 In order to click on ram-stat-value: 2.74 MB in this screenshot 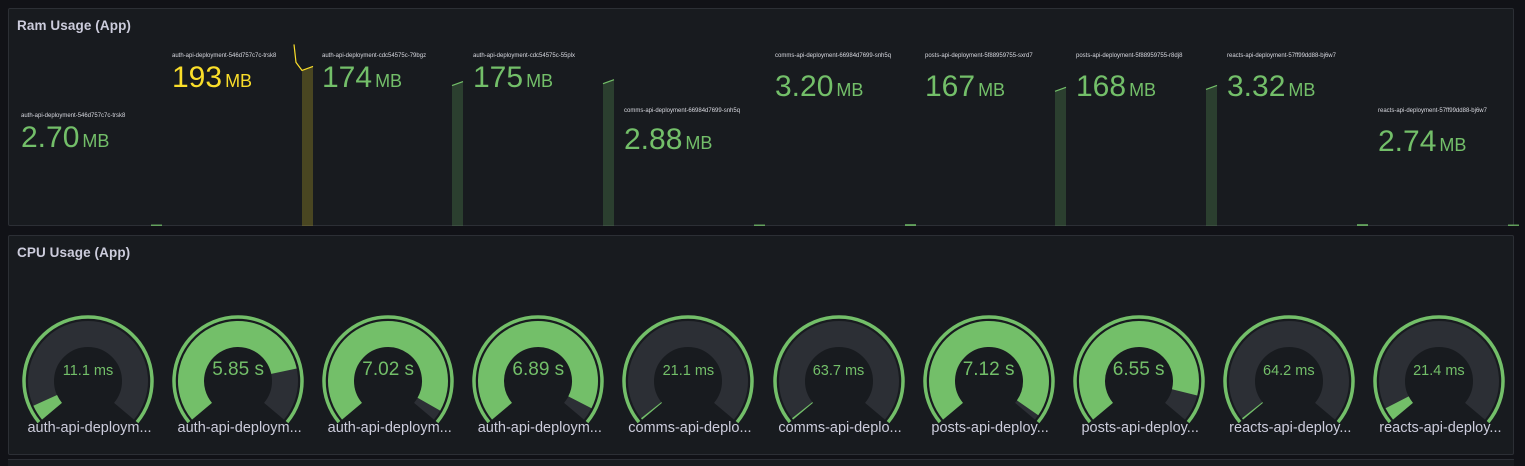, I will do `click(1422, 143)`.